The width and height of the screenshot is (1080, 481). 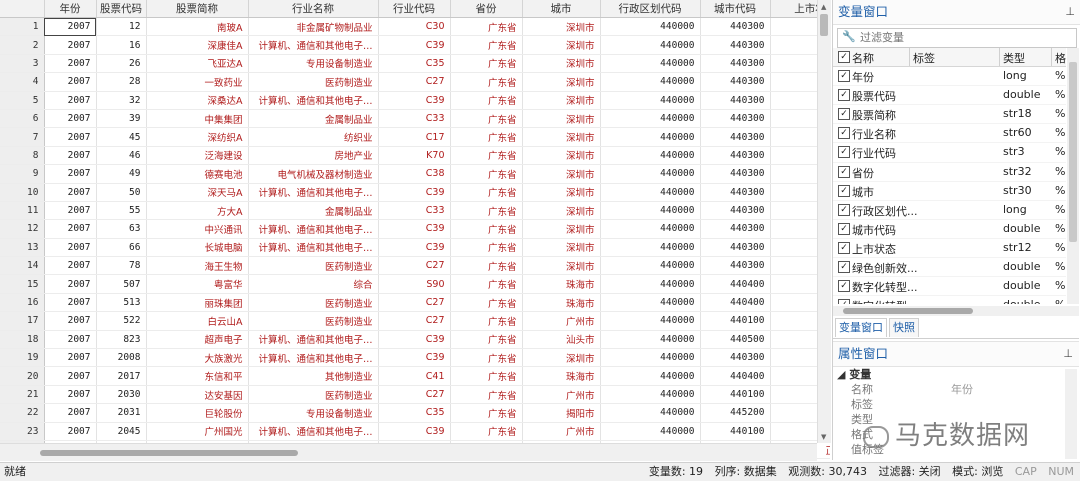 What do you see at coordinates (313, 156) in the screenshot?
I see `table-cell: 房地产业` at bounding box center [313, 156].